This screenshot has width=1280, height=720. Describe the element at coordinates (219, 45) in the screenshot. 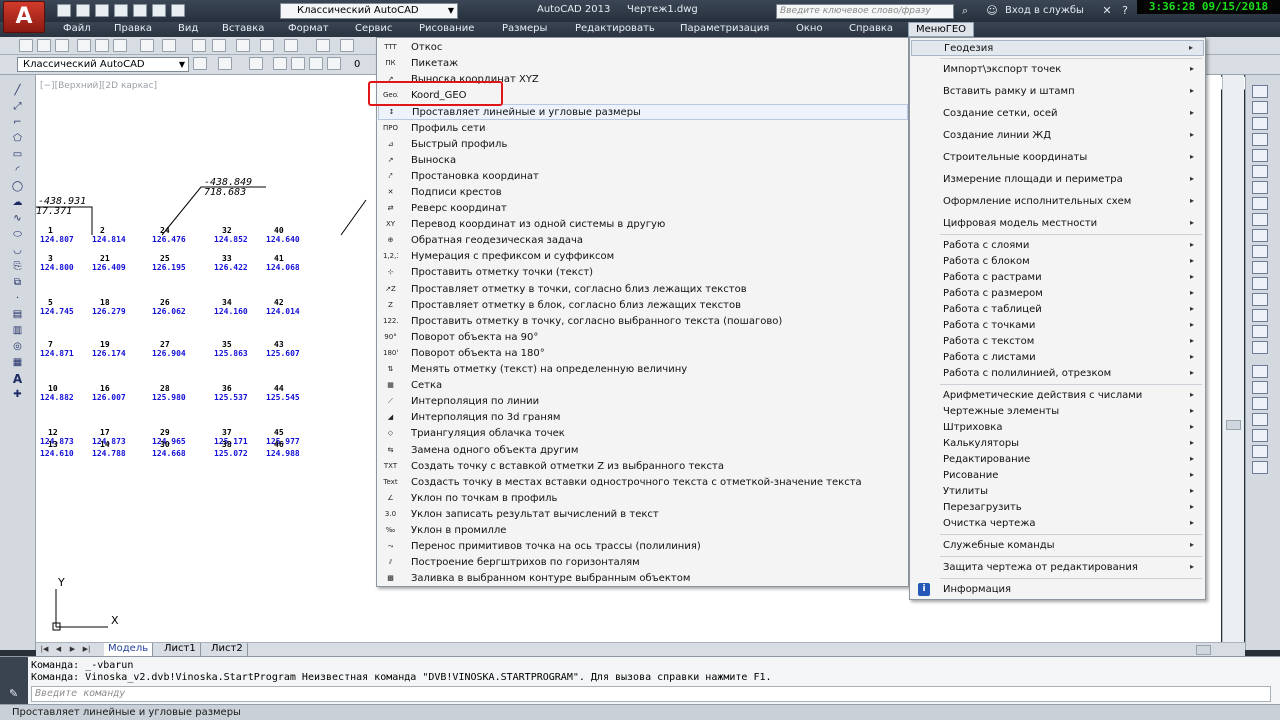

I see `paste-icon` at that location.